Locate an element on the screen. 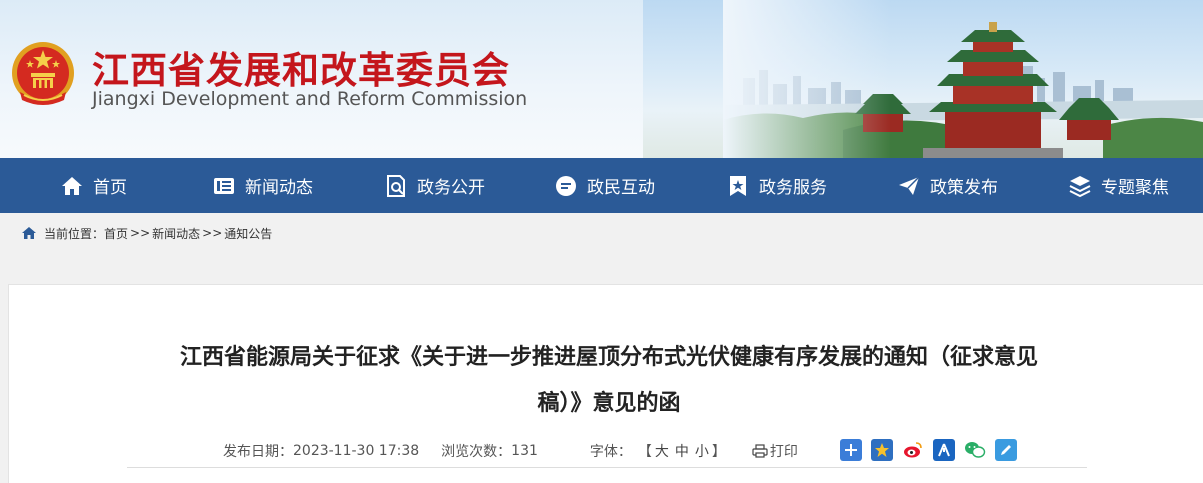 The width and height of the screenshot is (1203, 483). print-button: 打印 is located at coordinates (775, 451).